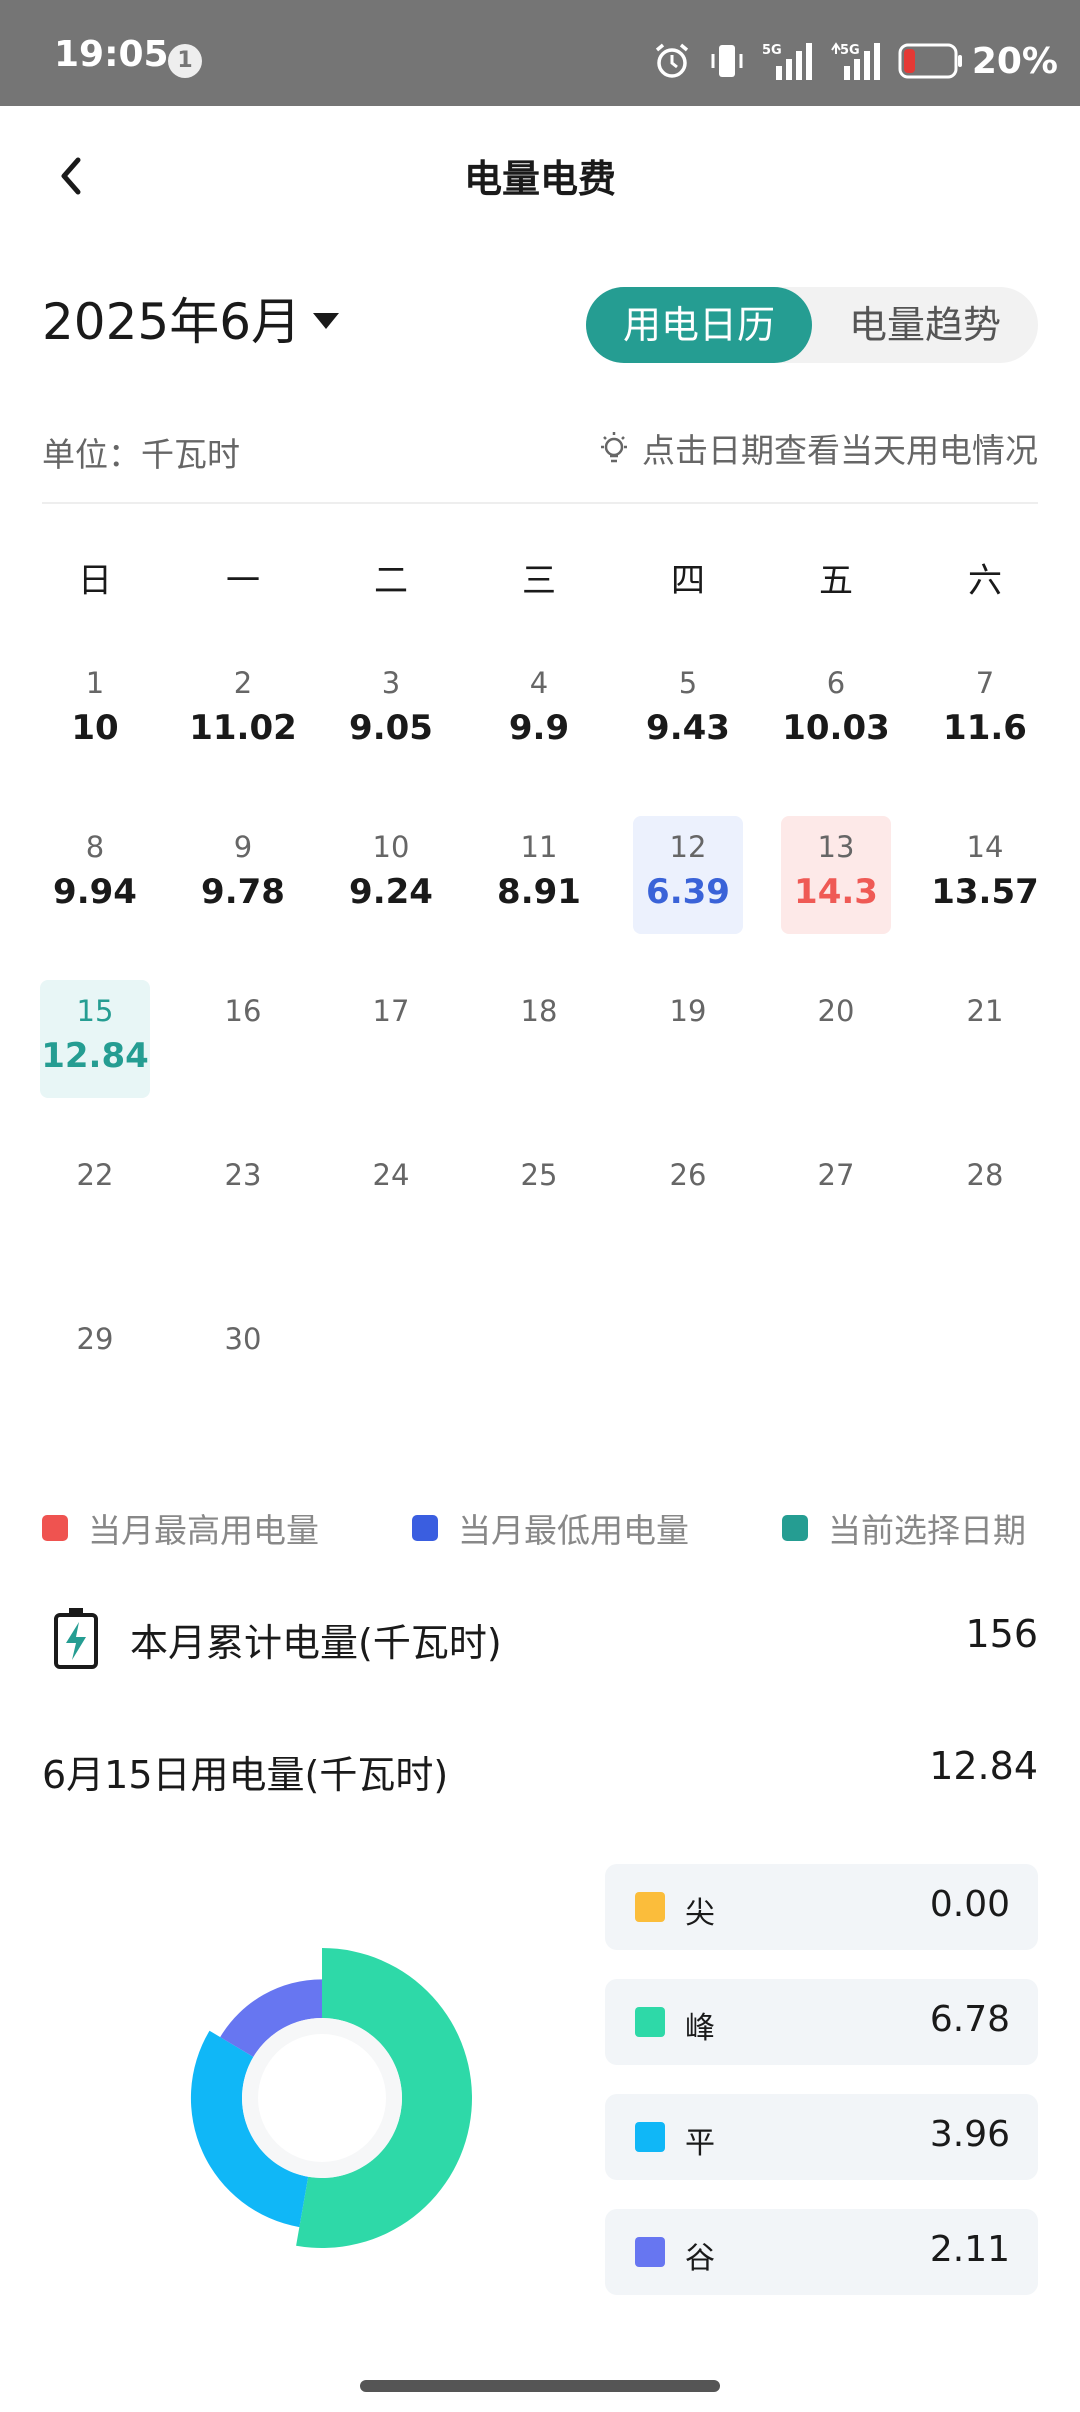  What do you see at coordinates (243, 892) in the screenshot?
I see `day-usage-value: 9.78` at bounding box center [243, 892].